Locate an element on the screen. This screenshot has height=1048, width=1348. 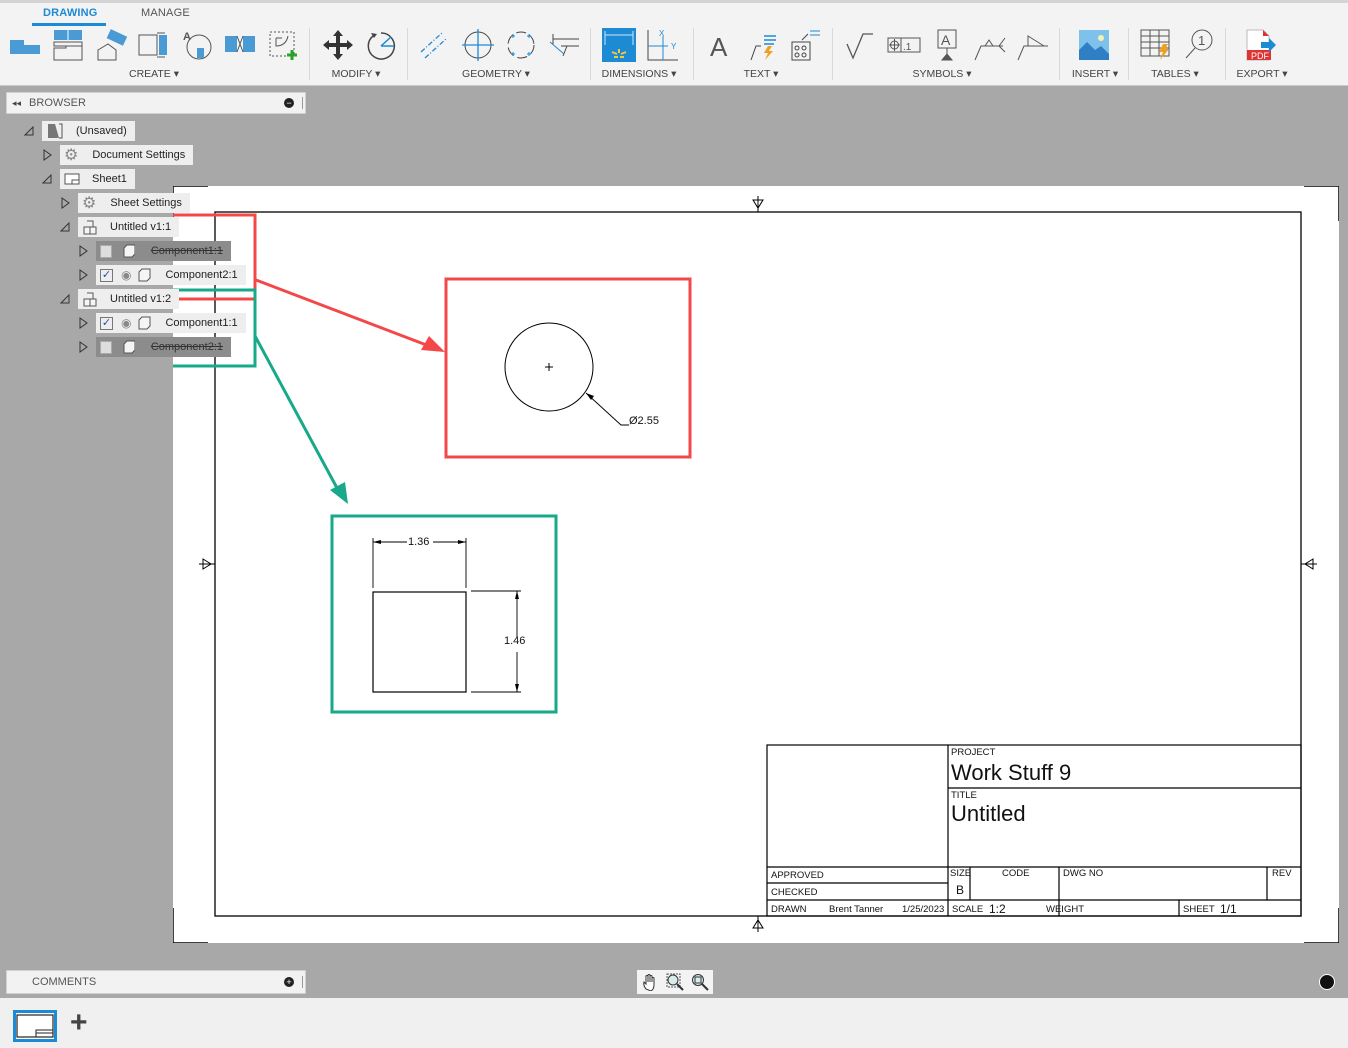
balloon-button: 1 is located at coordinates (1199, 45).